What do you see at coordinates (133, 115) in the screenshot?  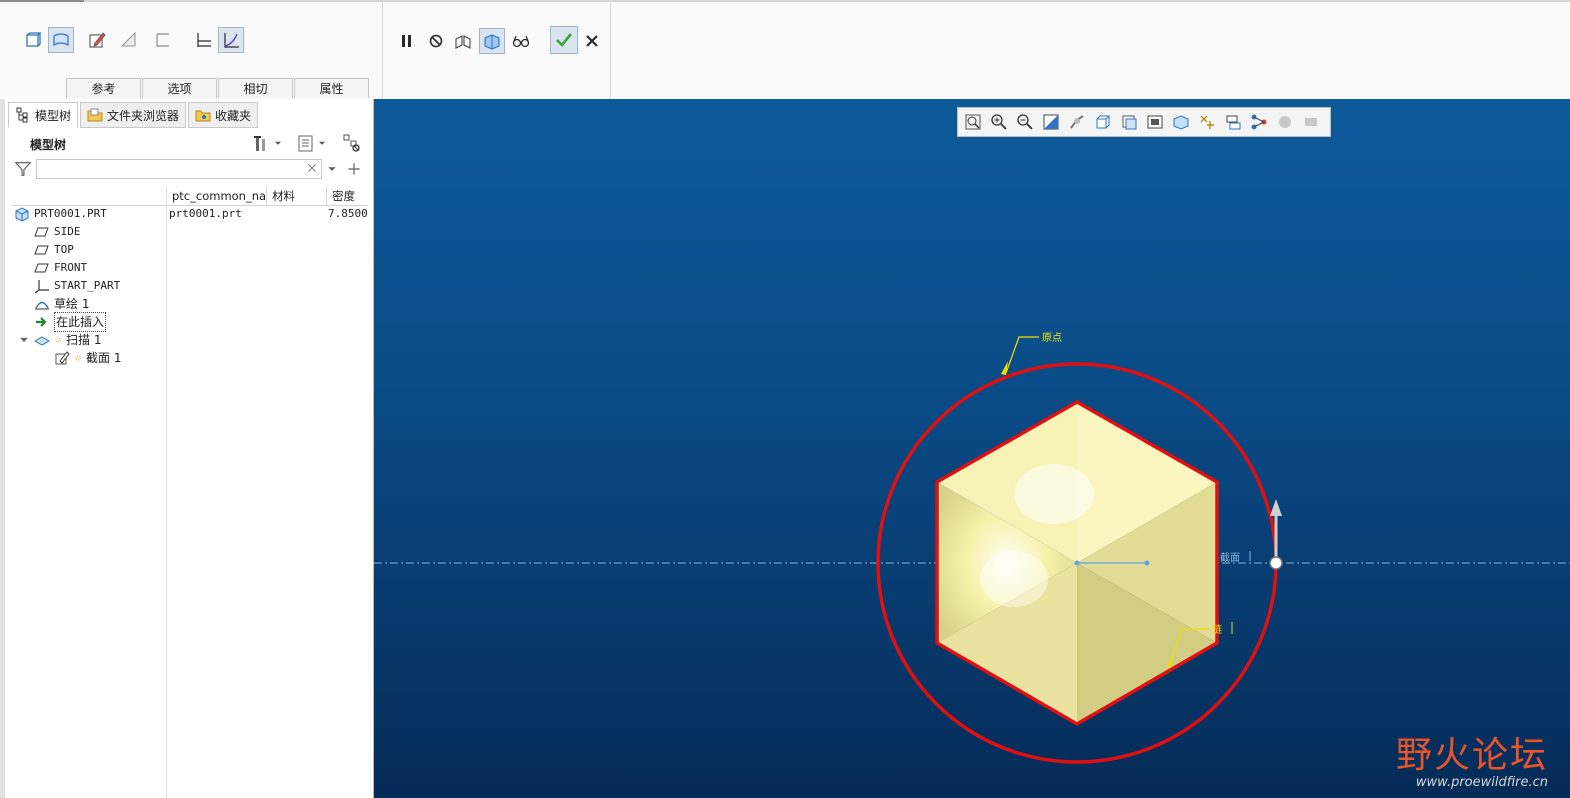 I see `tab-folder-browser: 文件夹浏览器` at bounding box center [133, 115].